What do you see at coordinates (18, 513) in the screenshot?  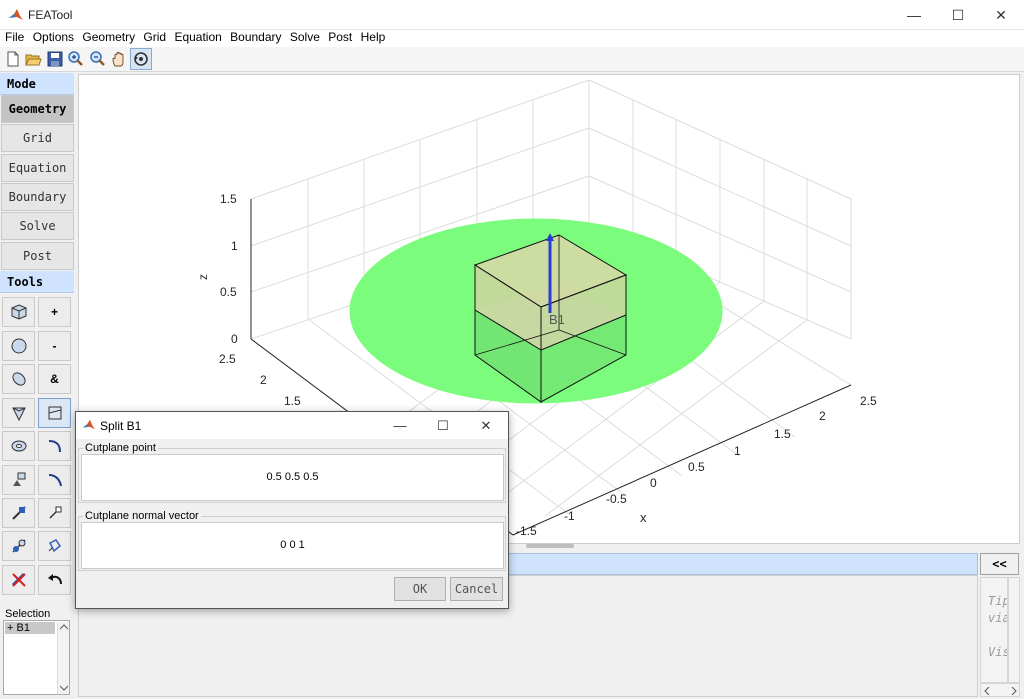 I see `move-button` at bounding box center [18, 513].